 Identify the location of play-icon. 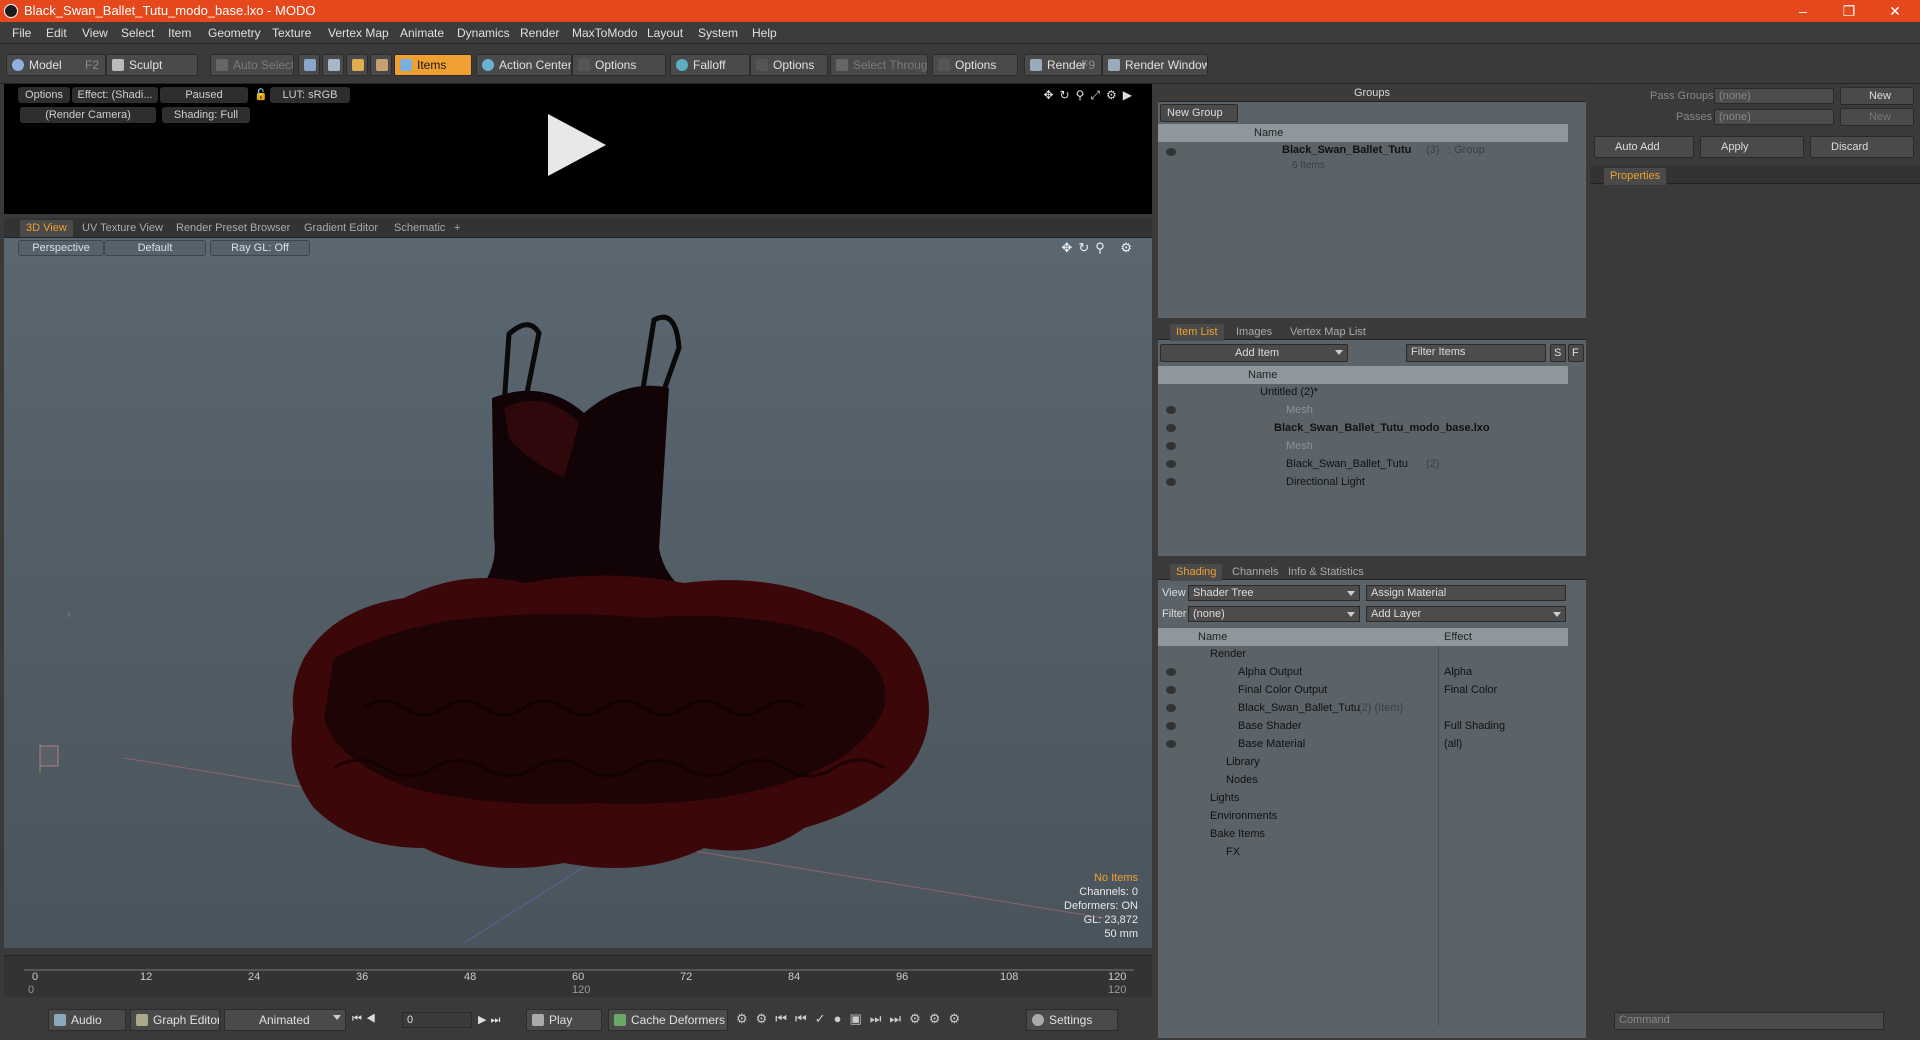
(576, 145).